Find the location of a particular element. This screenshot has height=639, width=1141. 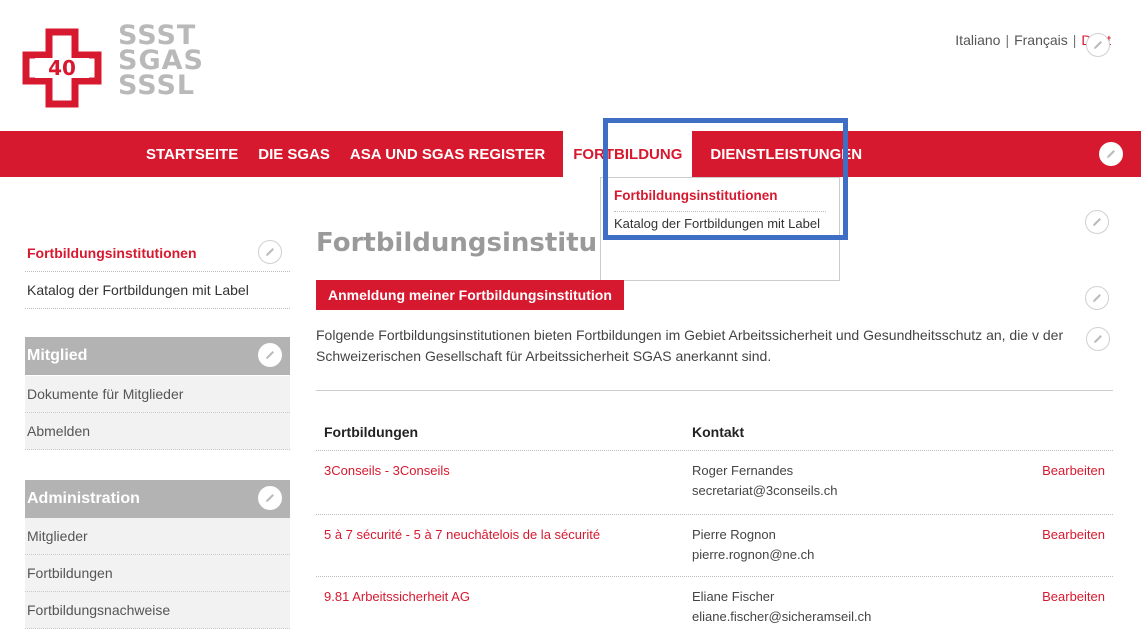

nav-fortbildung: FORTBILDUNG is located at coordinates (628, 154).